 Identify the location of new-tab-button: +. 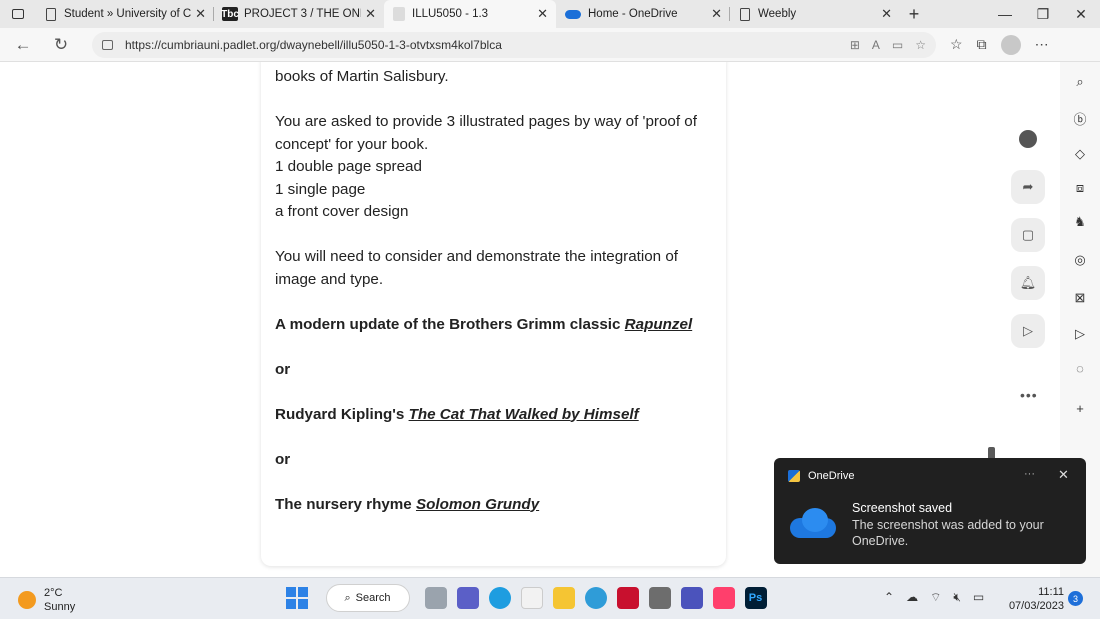
(914, 14).